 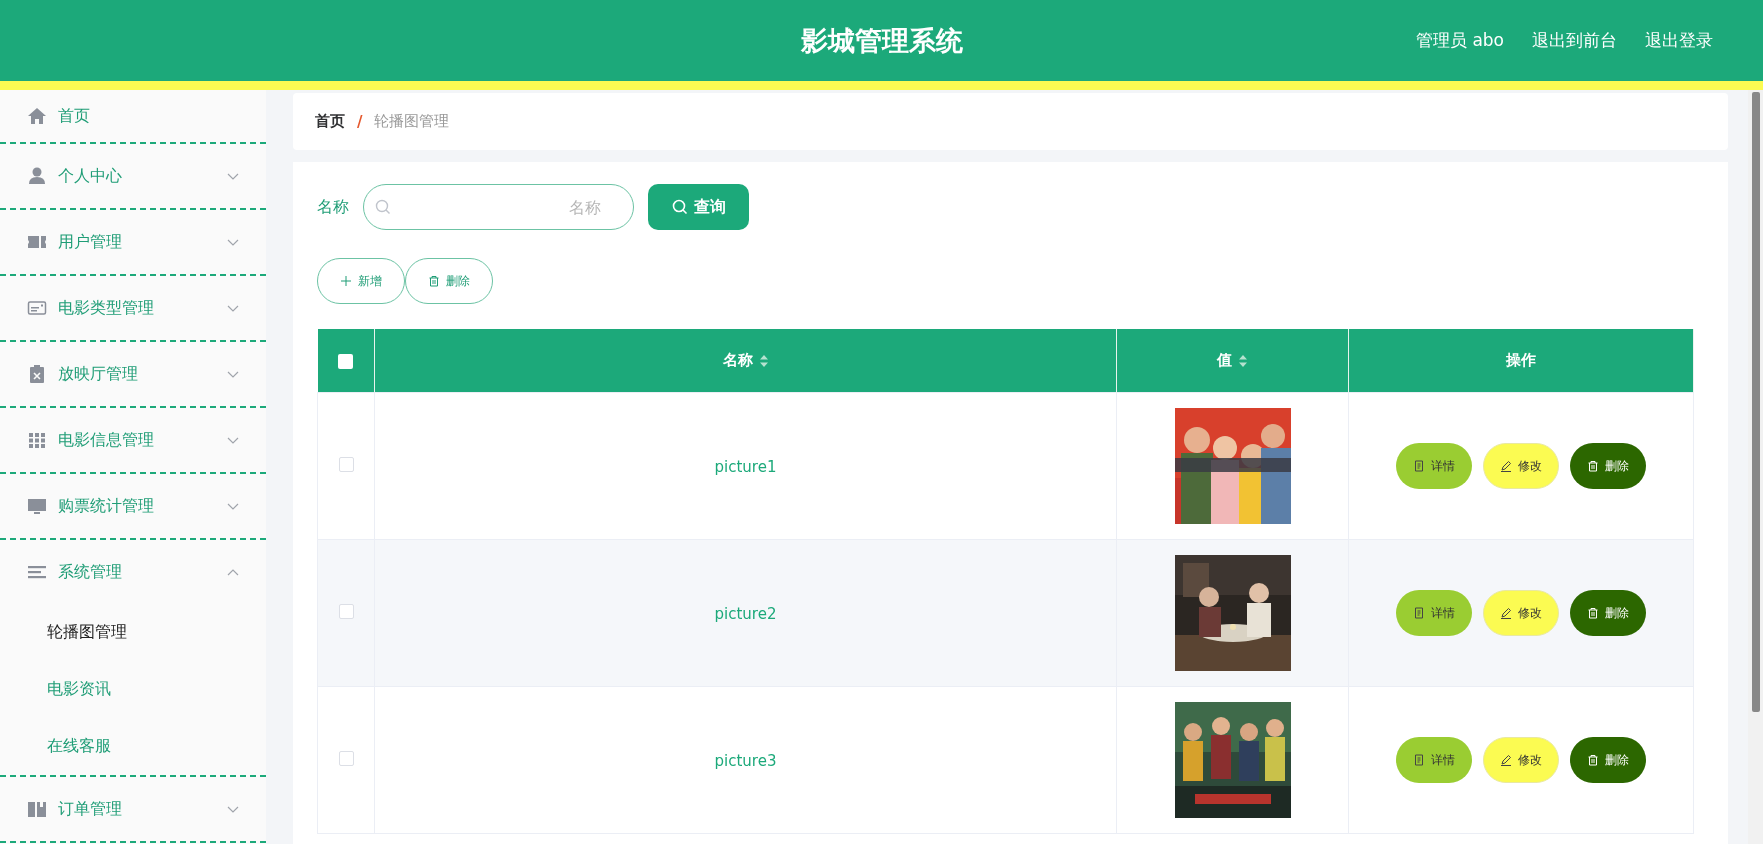 I want to click on sidebar-item: 首页, so click(x=133, y=117).